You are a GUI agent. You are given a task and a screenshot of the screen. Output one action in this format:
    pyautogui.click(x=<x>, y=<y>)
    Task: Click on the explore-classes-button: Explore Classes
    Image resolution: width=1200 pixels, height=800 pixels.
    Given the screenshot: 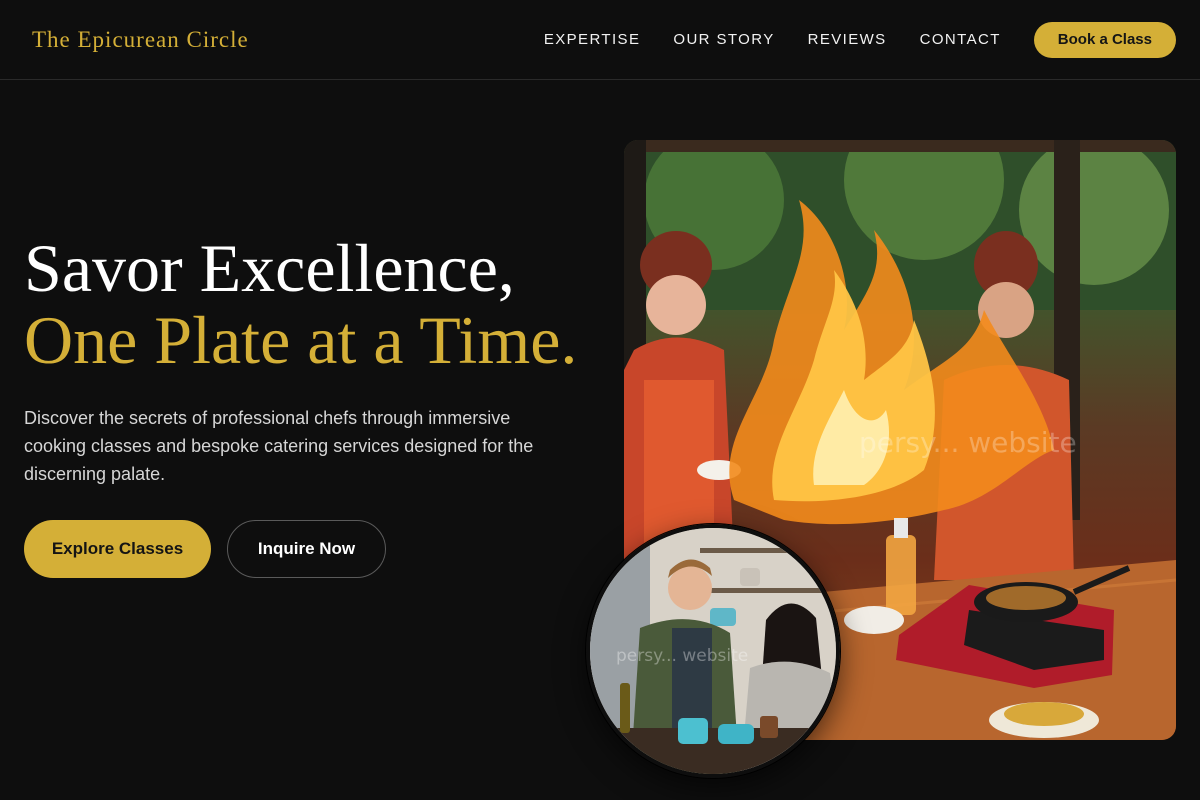 What is the action you would take?
    pyautogui.click(x=117, y=549)
    